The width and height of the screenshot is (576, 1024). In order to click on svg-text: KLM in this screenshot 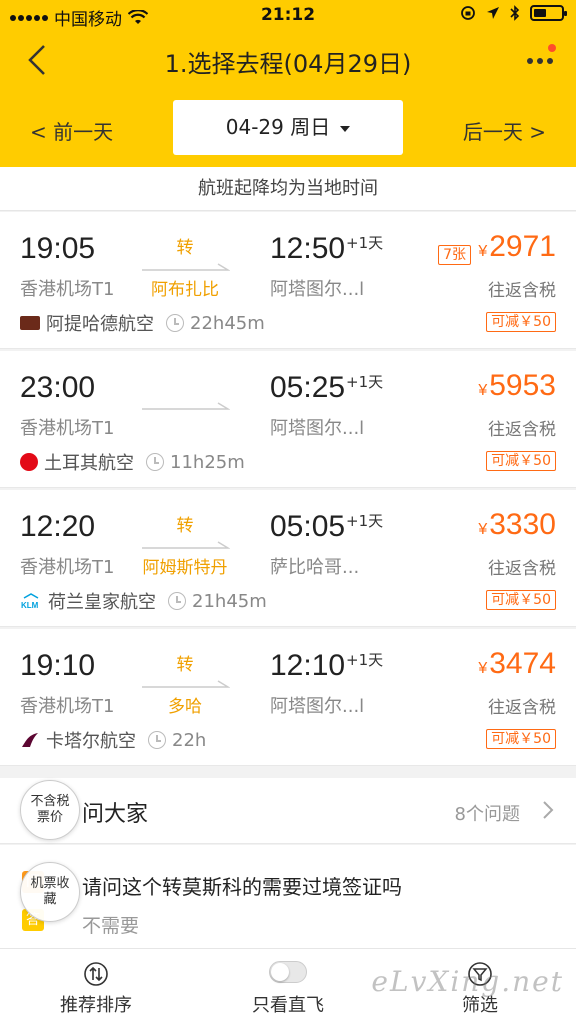, I will do `click(30, 605)`.